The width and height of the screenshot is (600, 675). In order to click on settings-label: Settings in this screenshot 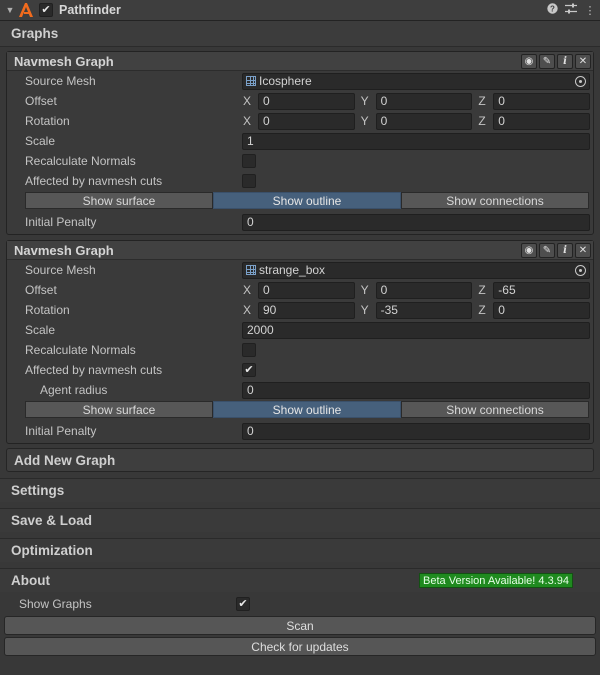, I will do `click(38, 490)`.